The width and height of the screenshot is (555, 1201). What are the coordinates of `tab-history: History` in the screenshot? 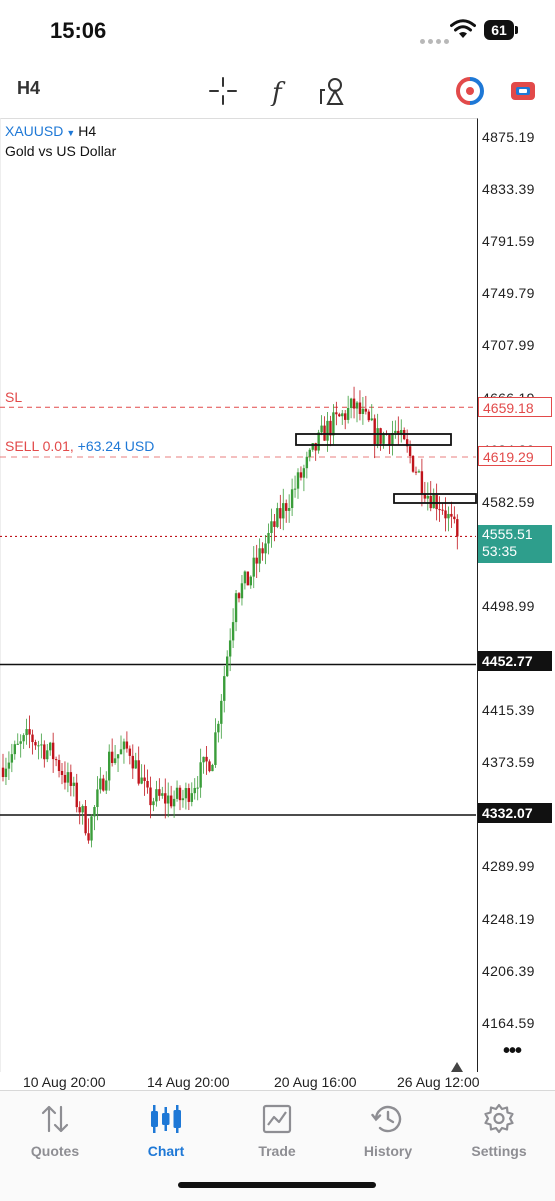 It's located at (388, 1131).